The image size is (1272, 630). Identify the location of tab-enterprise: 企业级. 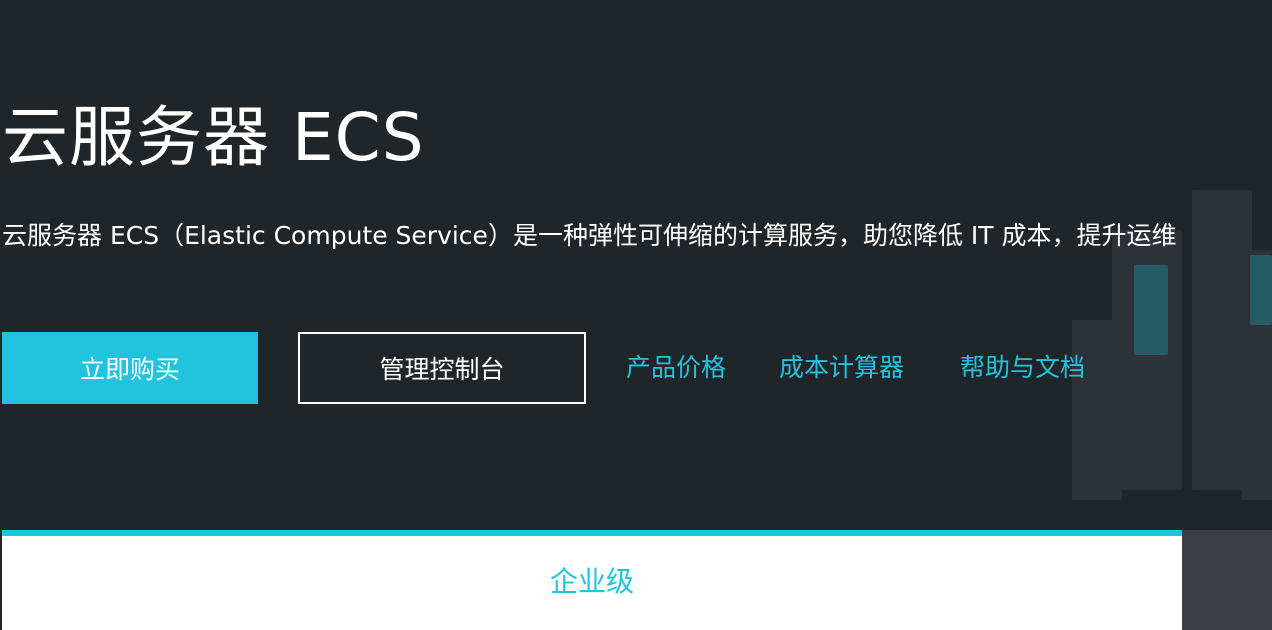
(592, 580).